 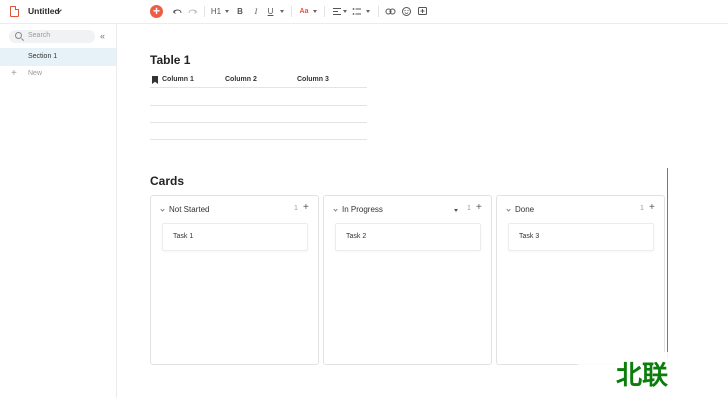 I want to click on collapse-sidebar-icon: «, so click(x=102, y=36).